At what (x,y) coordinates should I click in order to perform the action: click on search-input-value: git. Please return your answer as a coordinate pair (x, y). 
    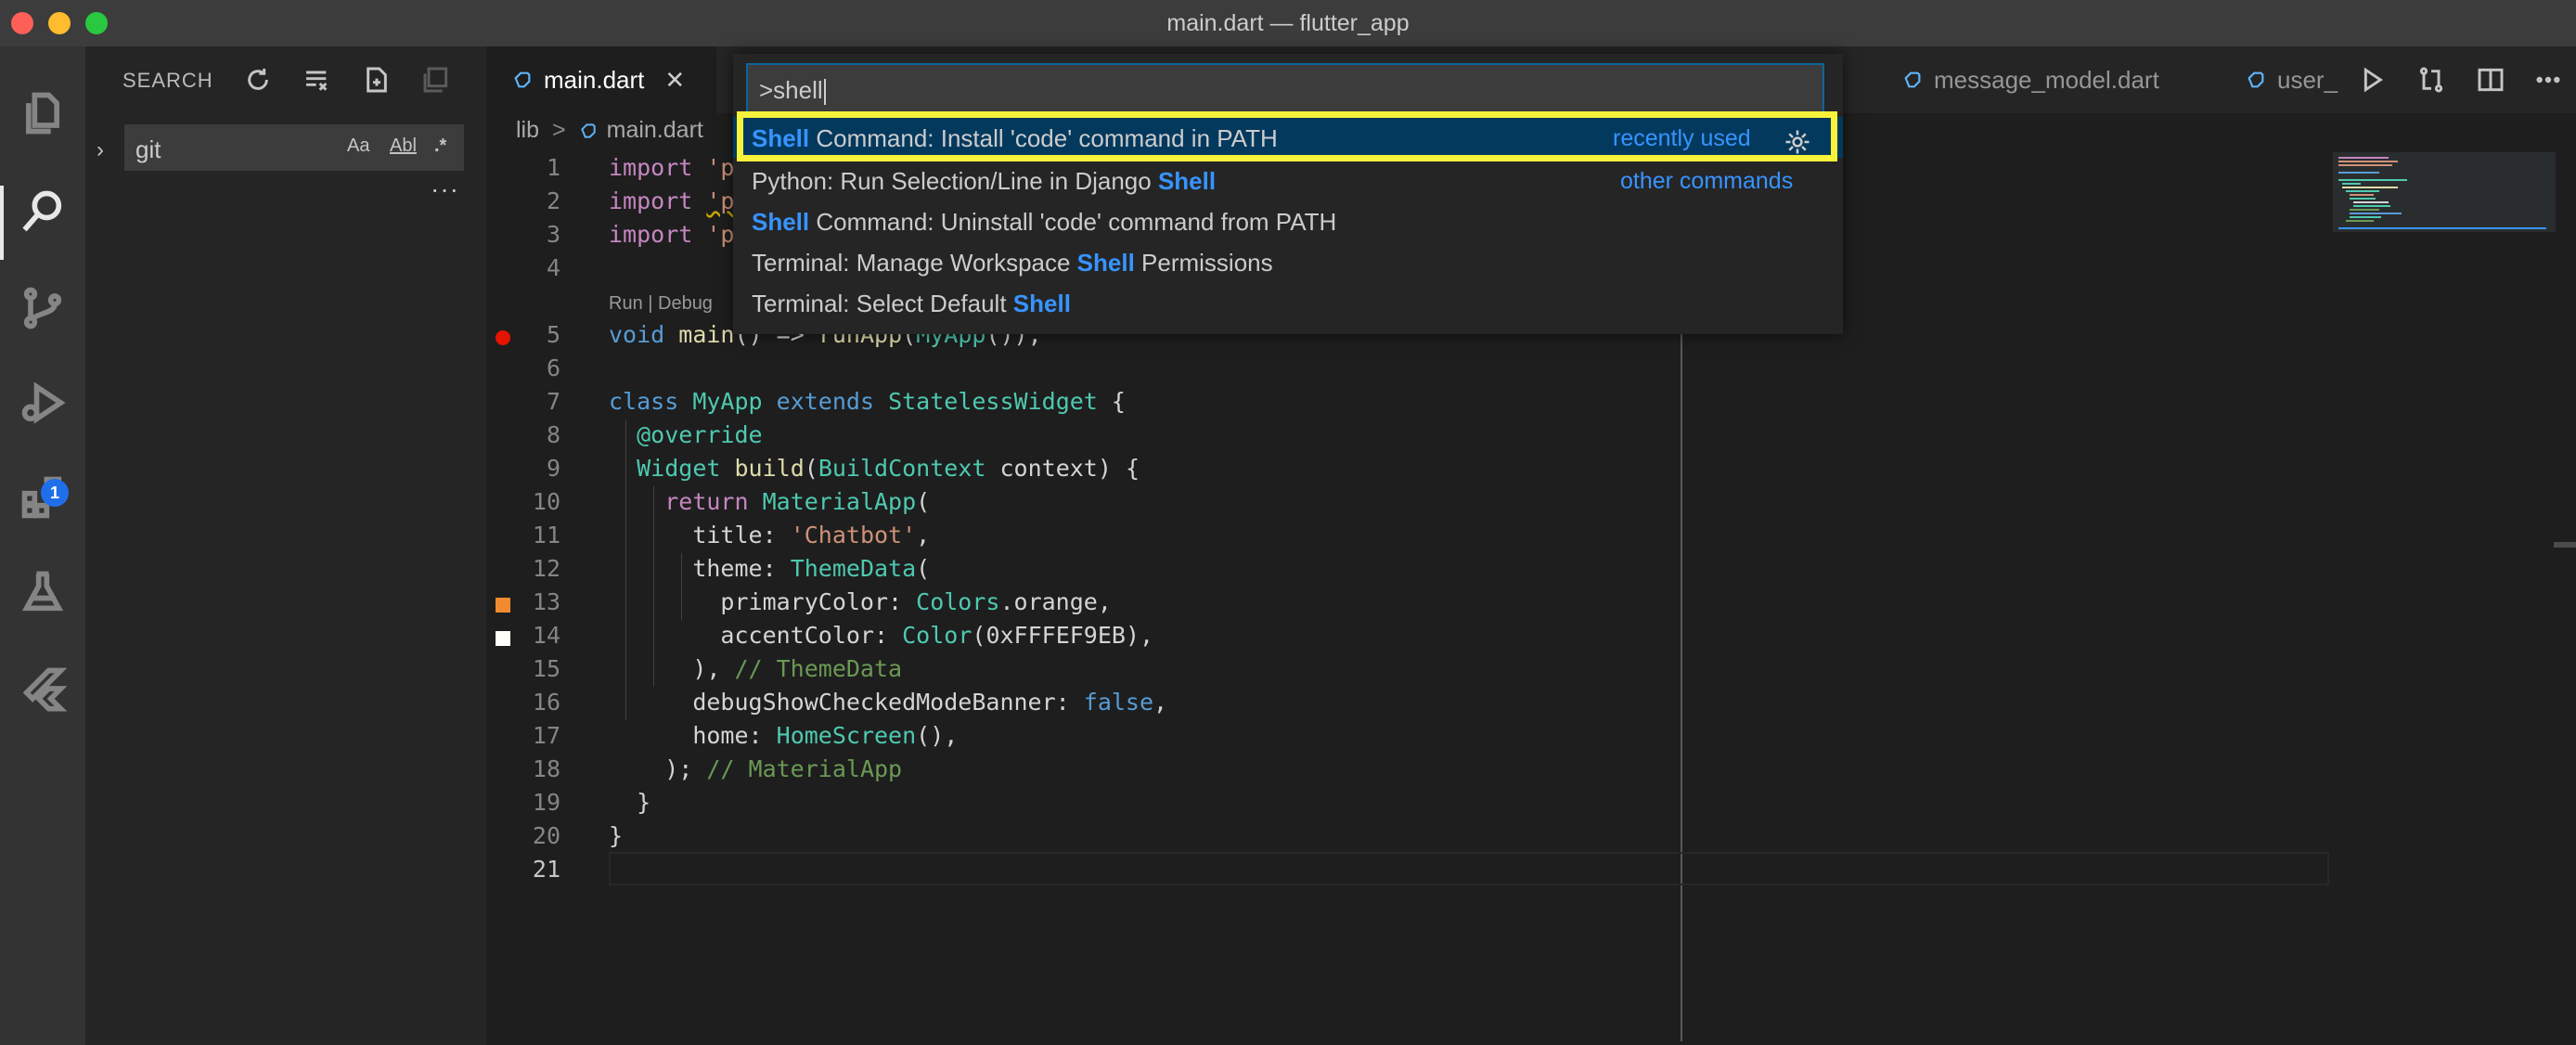
    Looking at the image, I should click on (148, 149).